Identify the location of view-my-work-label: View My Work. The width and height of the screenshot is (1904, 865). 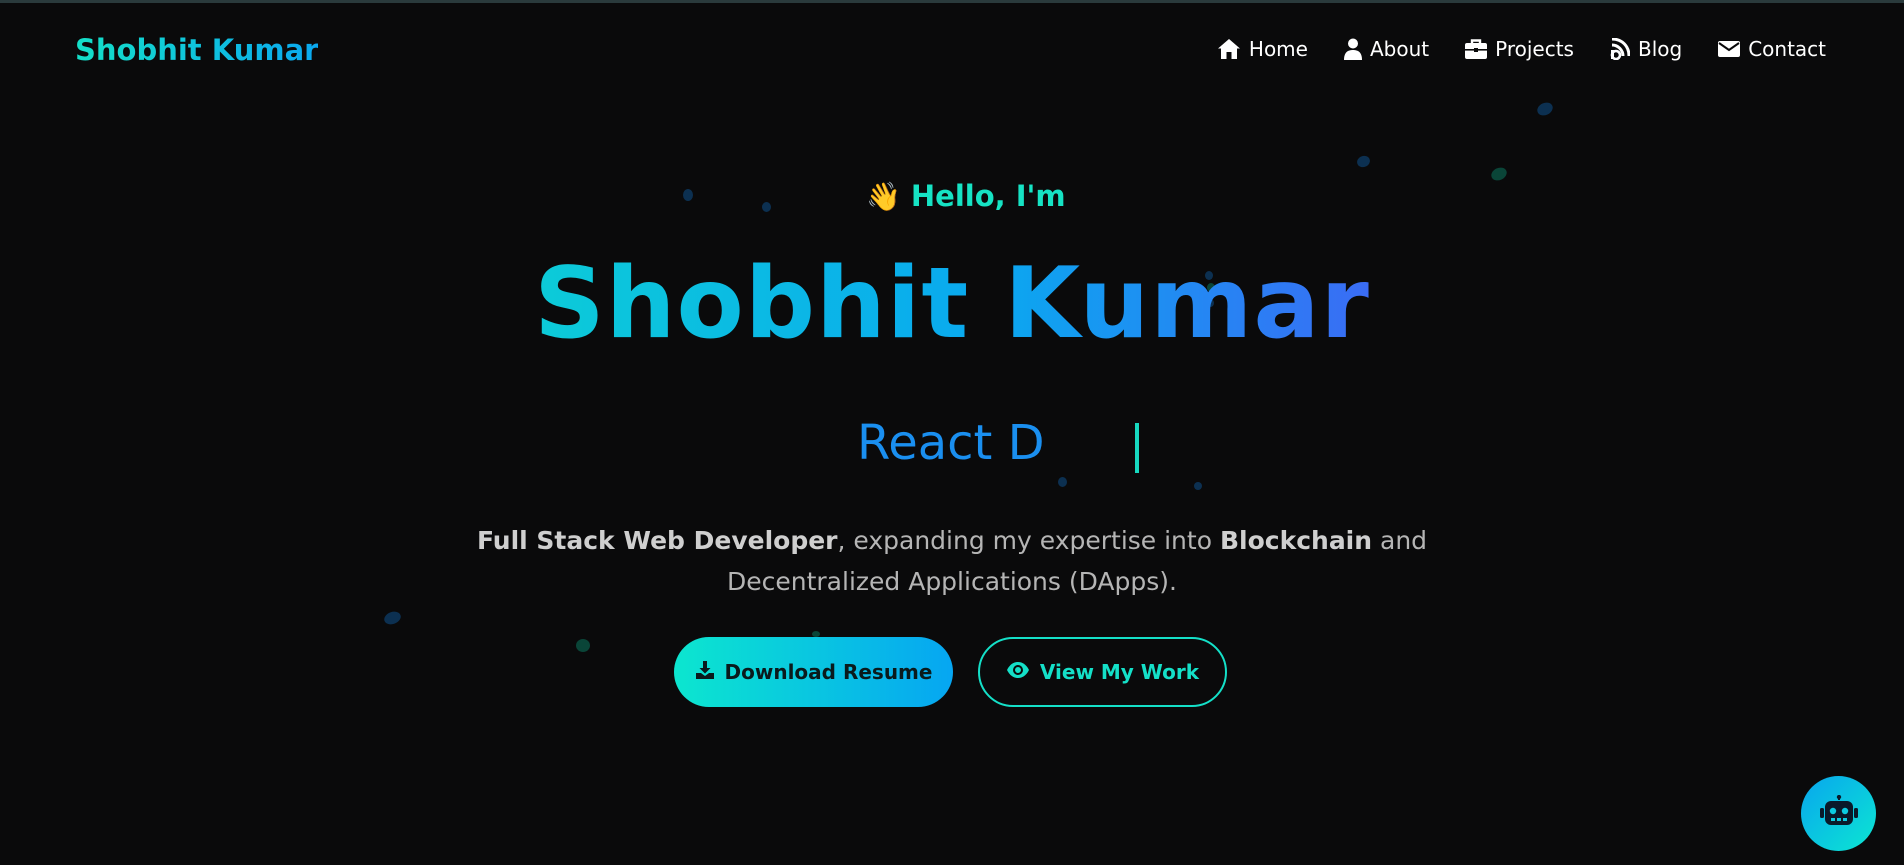
(1119, 672).